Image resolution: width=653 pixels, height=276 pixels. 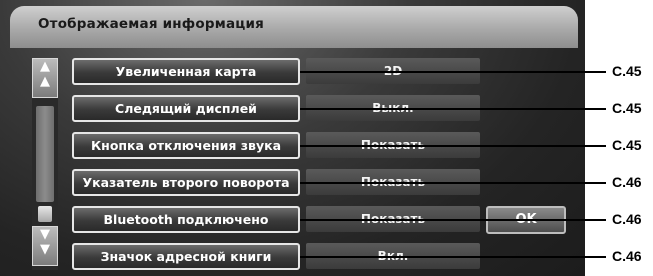 What do you see at coordinates (186, 108) in the screenshot?
I see `tracking-display-button: Следящий дисплей` at bounding box center [186, 108].